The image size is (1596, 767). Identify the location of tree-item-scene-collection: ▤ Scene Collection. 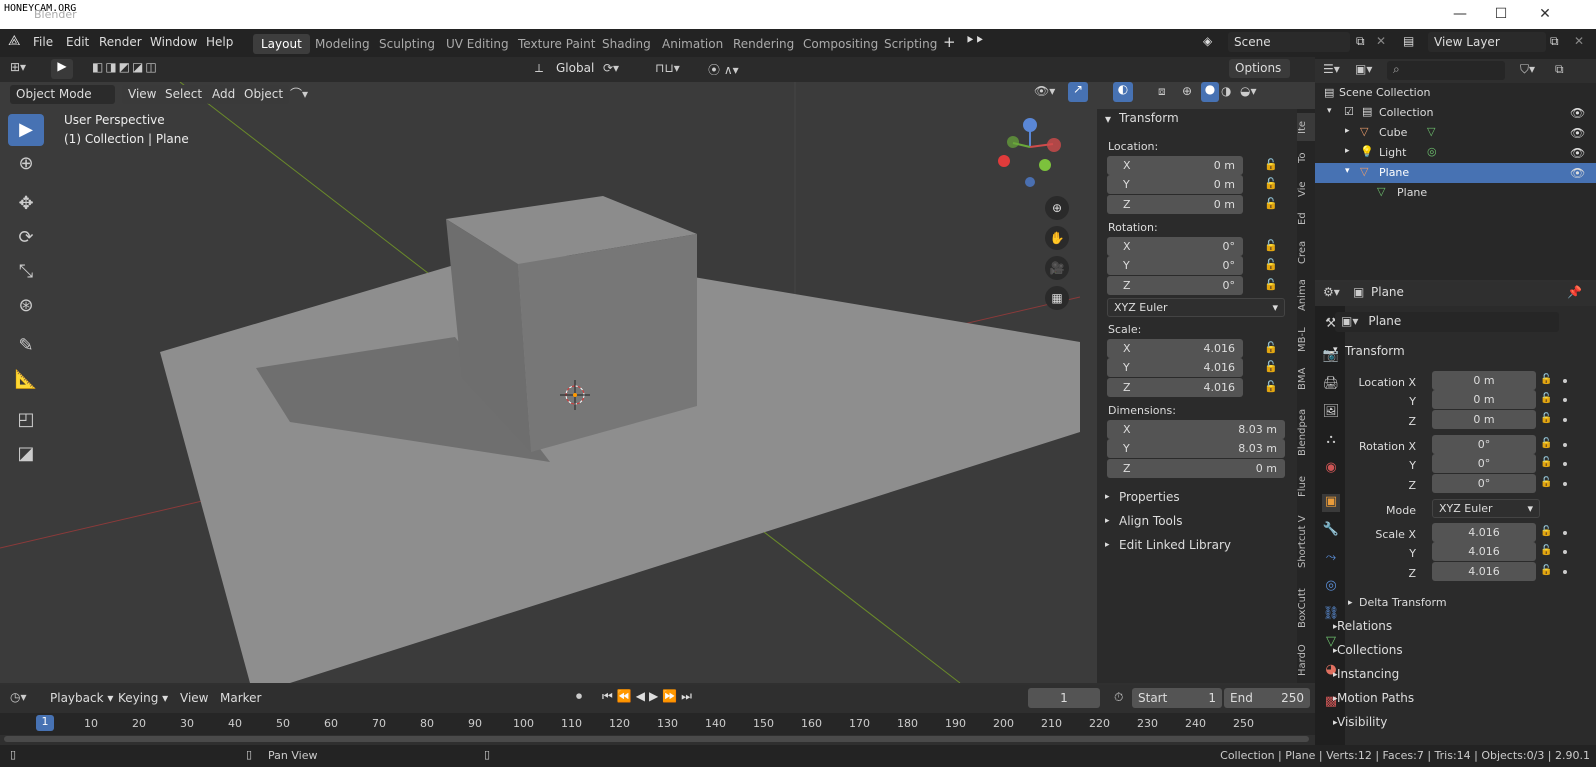
(1455, 93).